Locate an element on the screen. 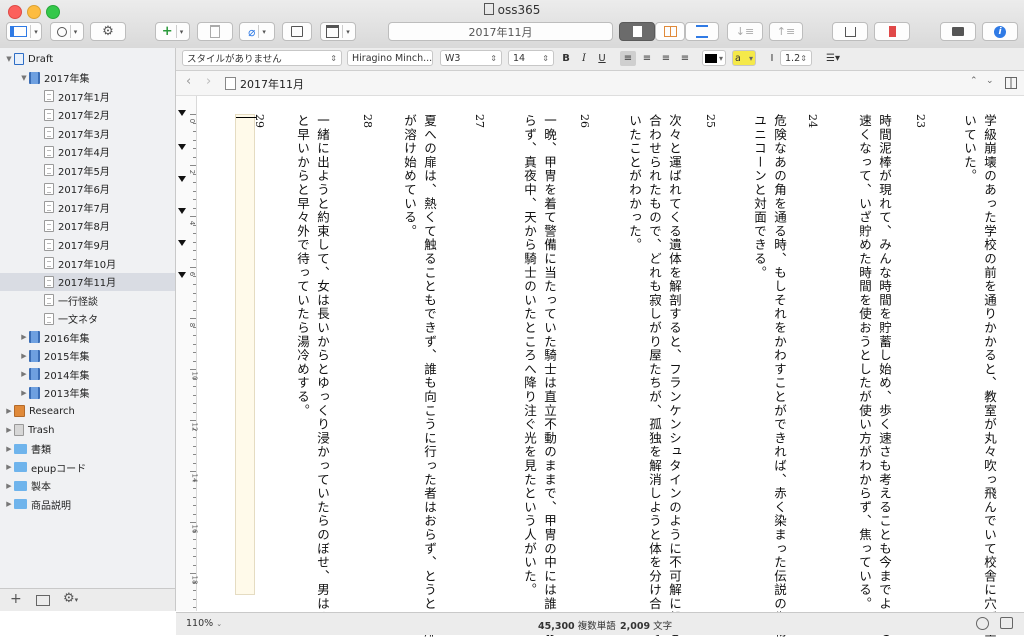 The image size is (1024, 638). highlight-picker: a ▾ is located at coordinates (744, 58).